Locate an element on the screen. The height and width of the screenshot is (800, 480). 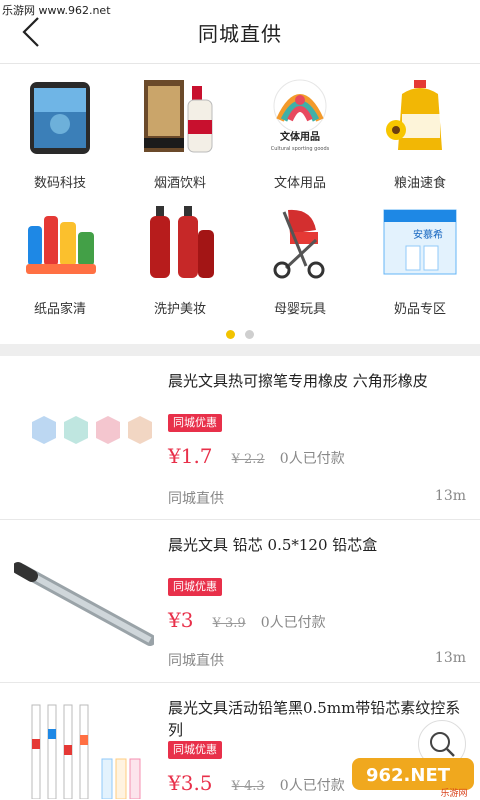
top-bar: 乐游网 www.962.net 同城直供 is located at coordinates (240, 32).